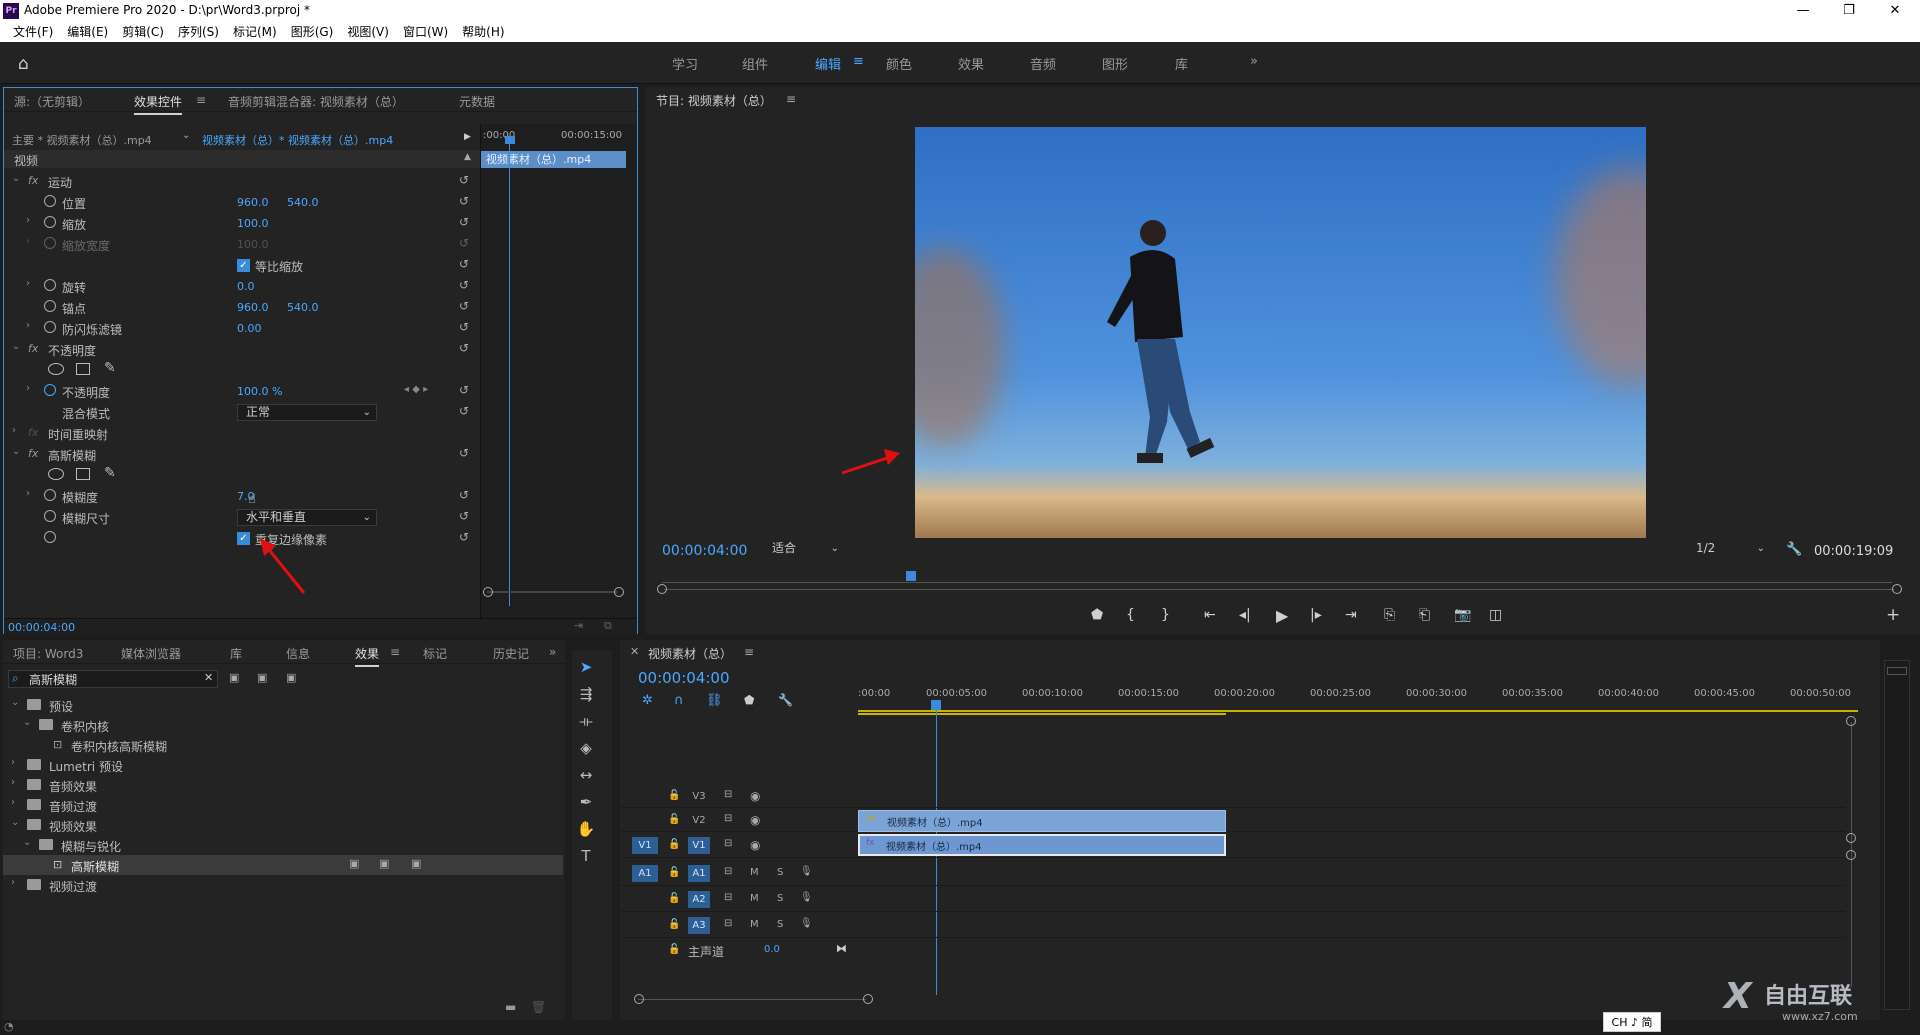 This screenshot has height=1035, width=1920. Describe the element at coordinates (586, 776) in the screenshot. I see `slip-tool-icon: ↔` at that location.